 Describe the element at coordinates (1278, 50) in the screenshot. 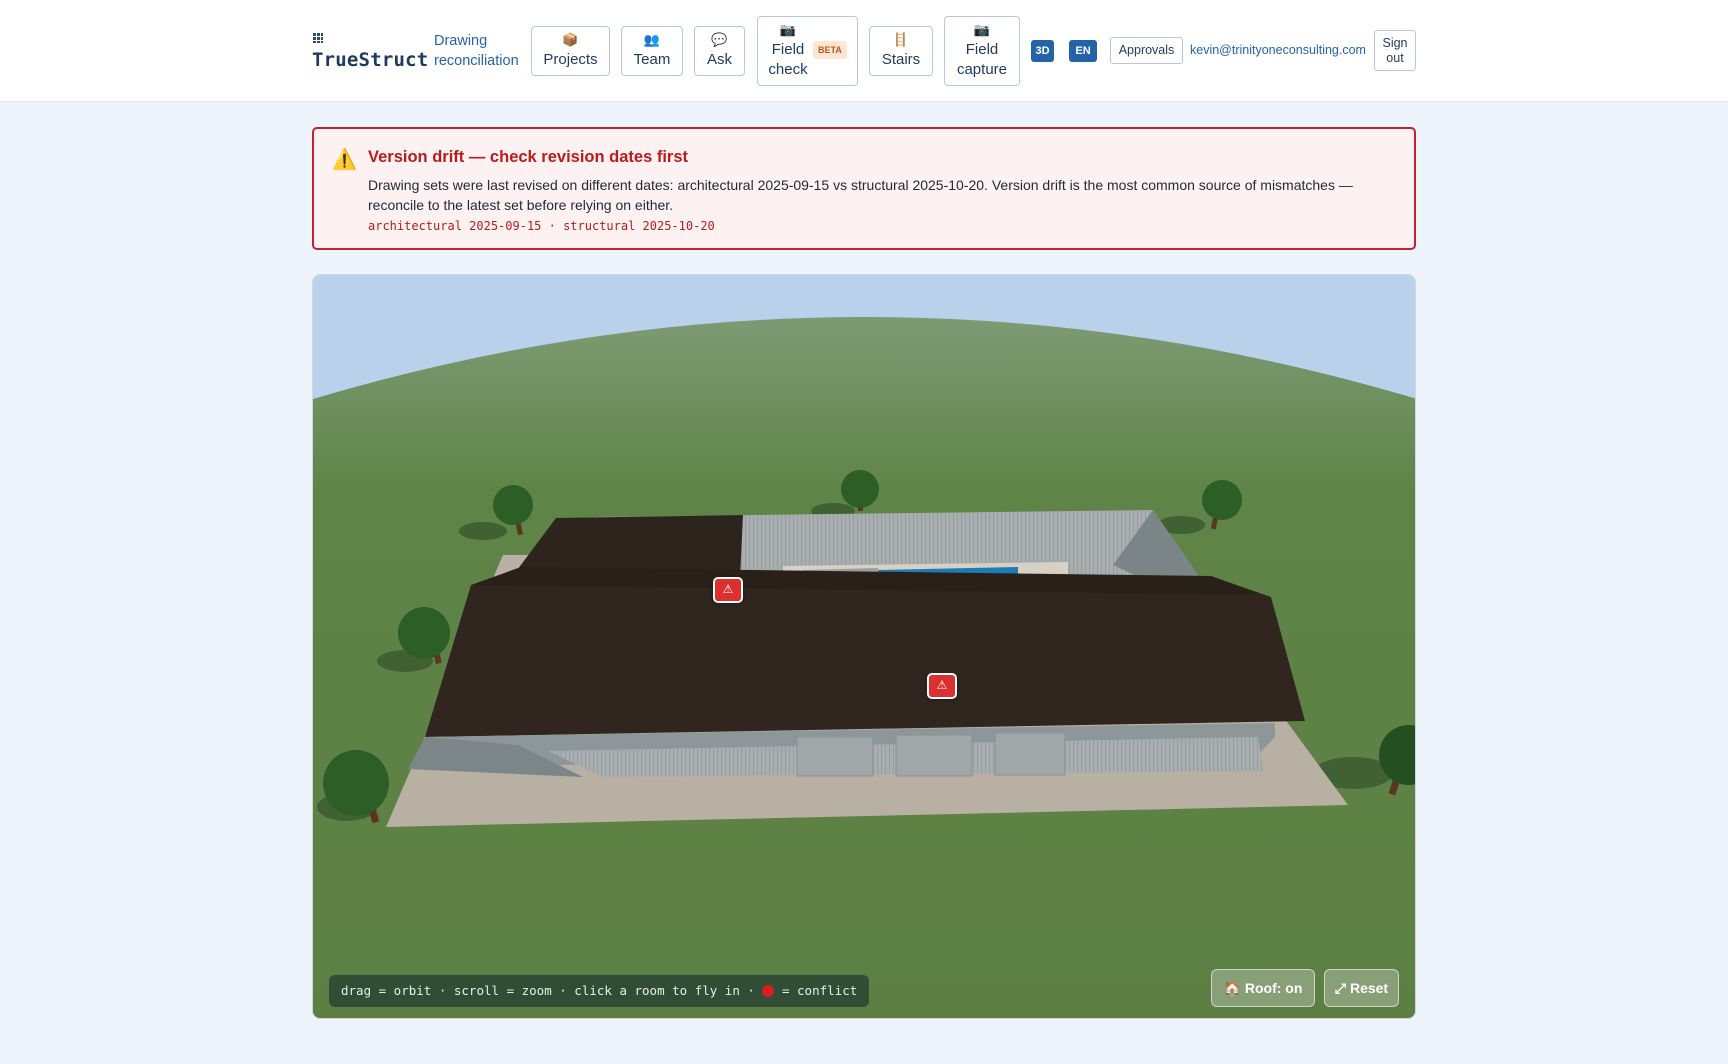

I see `user-email: kevin@trinityoneconsulting.com` at that location.